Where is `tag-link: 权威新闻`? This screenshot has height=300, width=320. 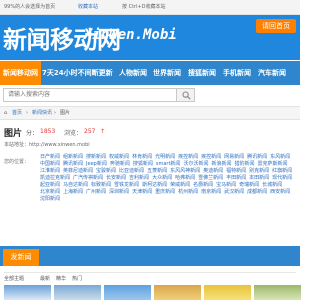 tag-link: 权威新闻 is located at coordinates (119, 157).